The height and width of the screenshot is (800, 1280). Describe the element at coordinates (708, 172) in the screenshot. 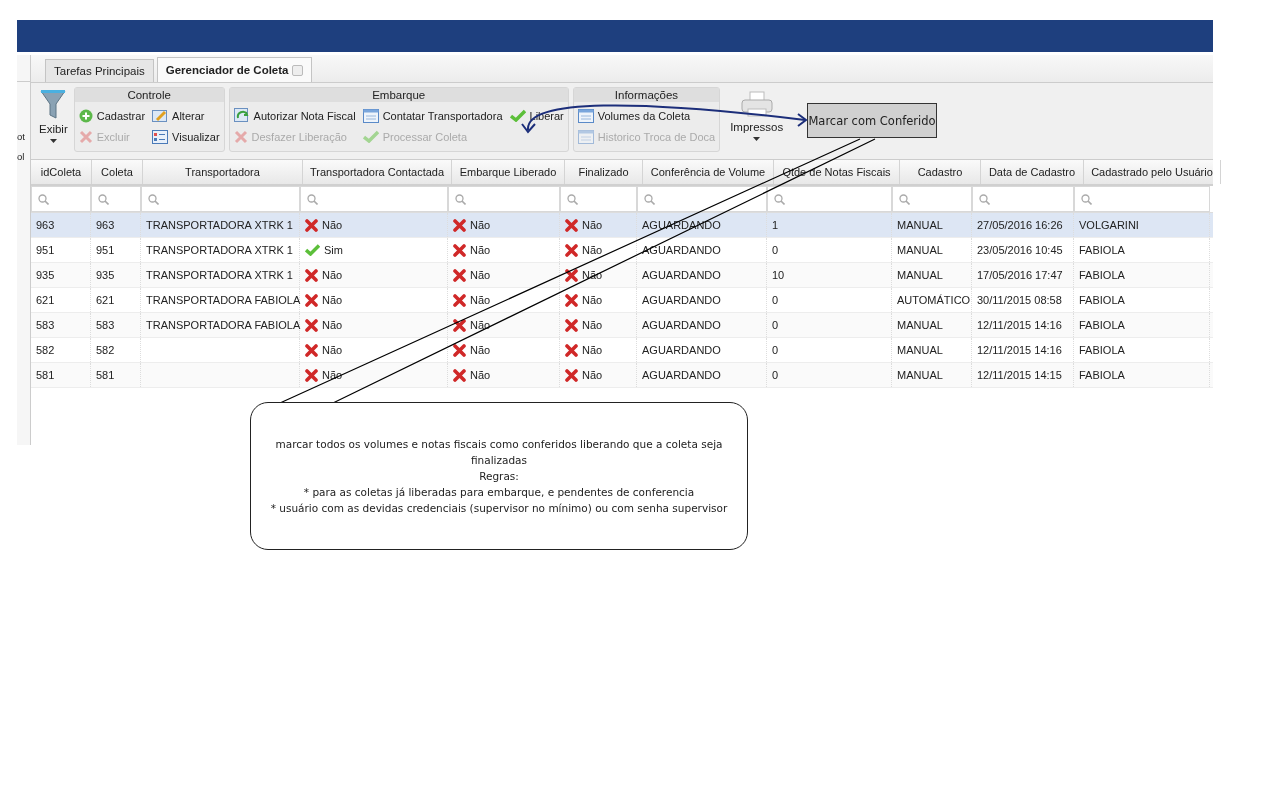

I see `column-header: Conferência de Volume` at that location.